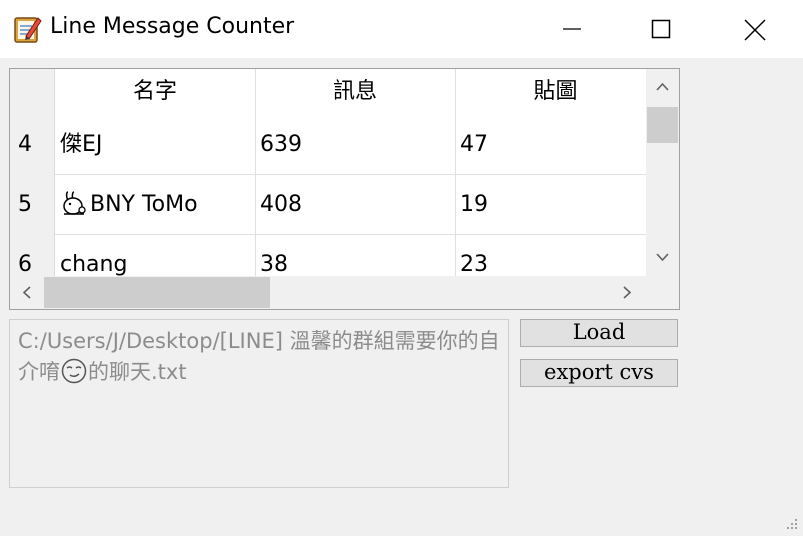  Describe the element at coordinates (662, 172) in the screenshot. I see `vertical-scrollbar` at that location.